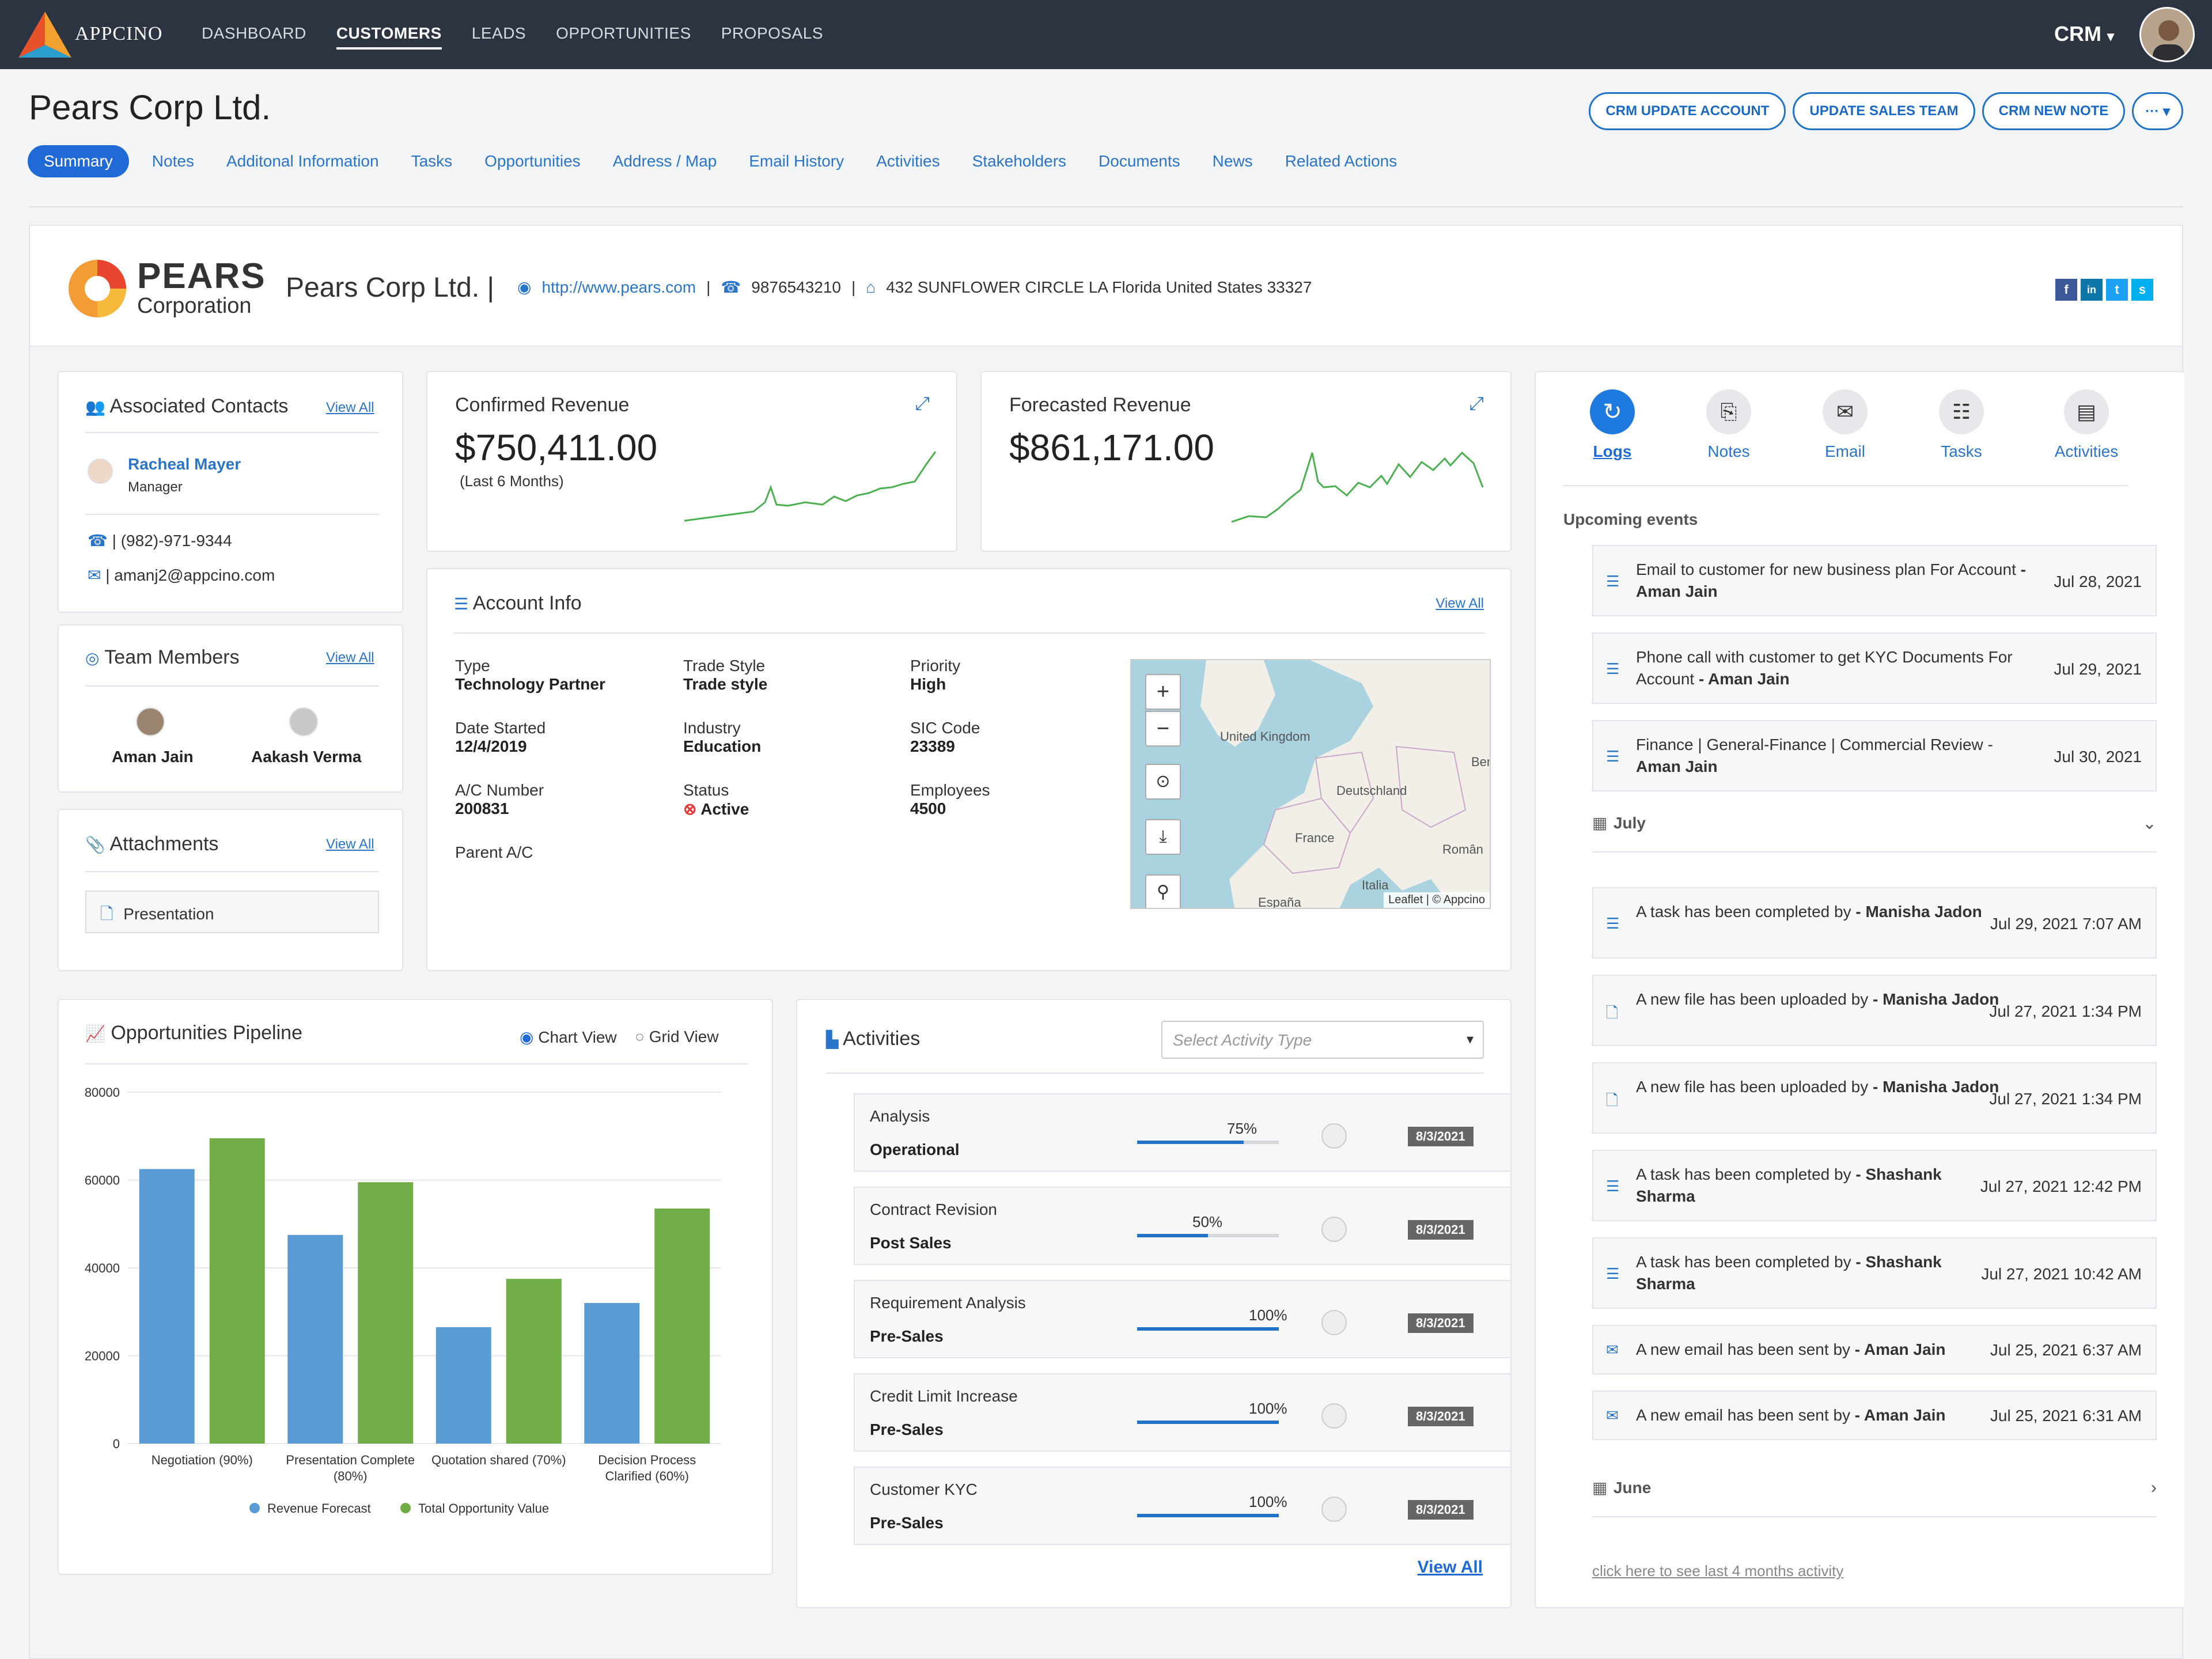 Image resolution: width=2212 pixels, height=1659 pixels. Describe the element at coordinates (945, 728) in the screenshot. I see `field-label: SIC Code` at that location.